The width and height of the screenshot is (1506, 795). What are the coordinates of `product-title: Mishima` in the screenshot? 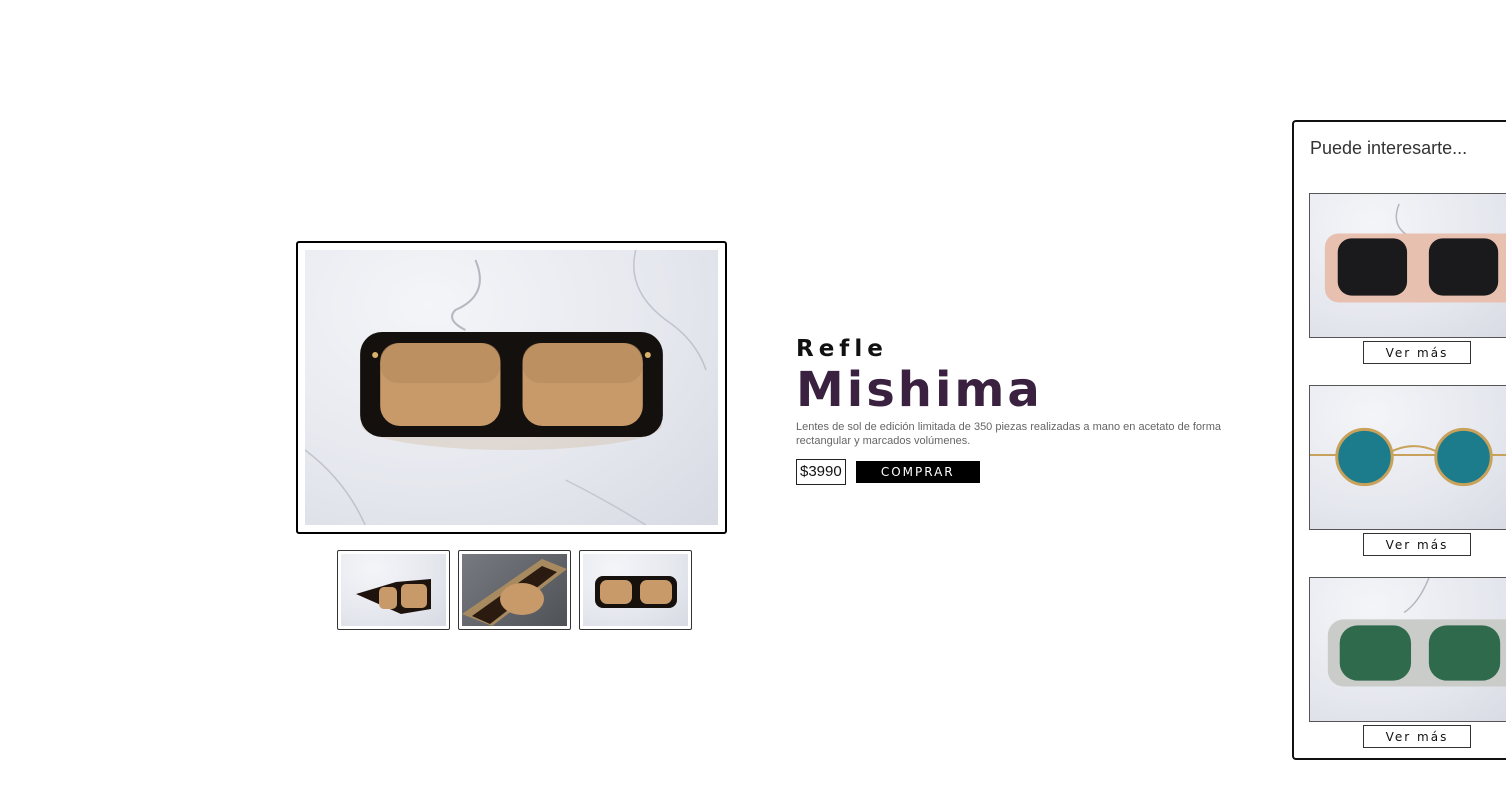 It's located at (919, 390).